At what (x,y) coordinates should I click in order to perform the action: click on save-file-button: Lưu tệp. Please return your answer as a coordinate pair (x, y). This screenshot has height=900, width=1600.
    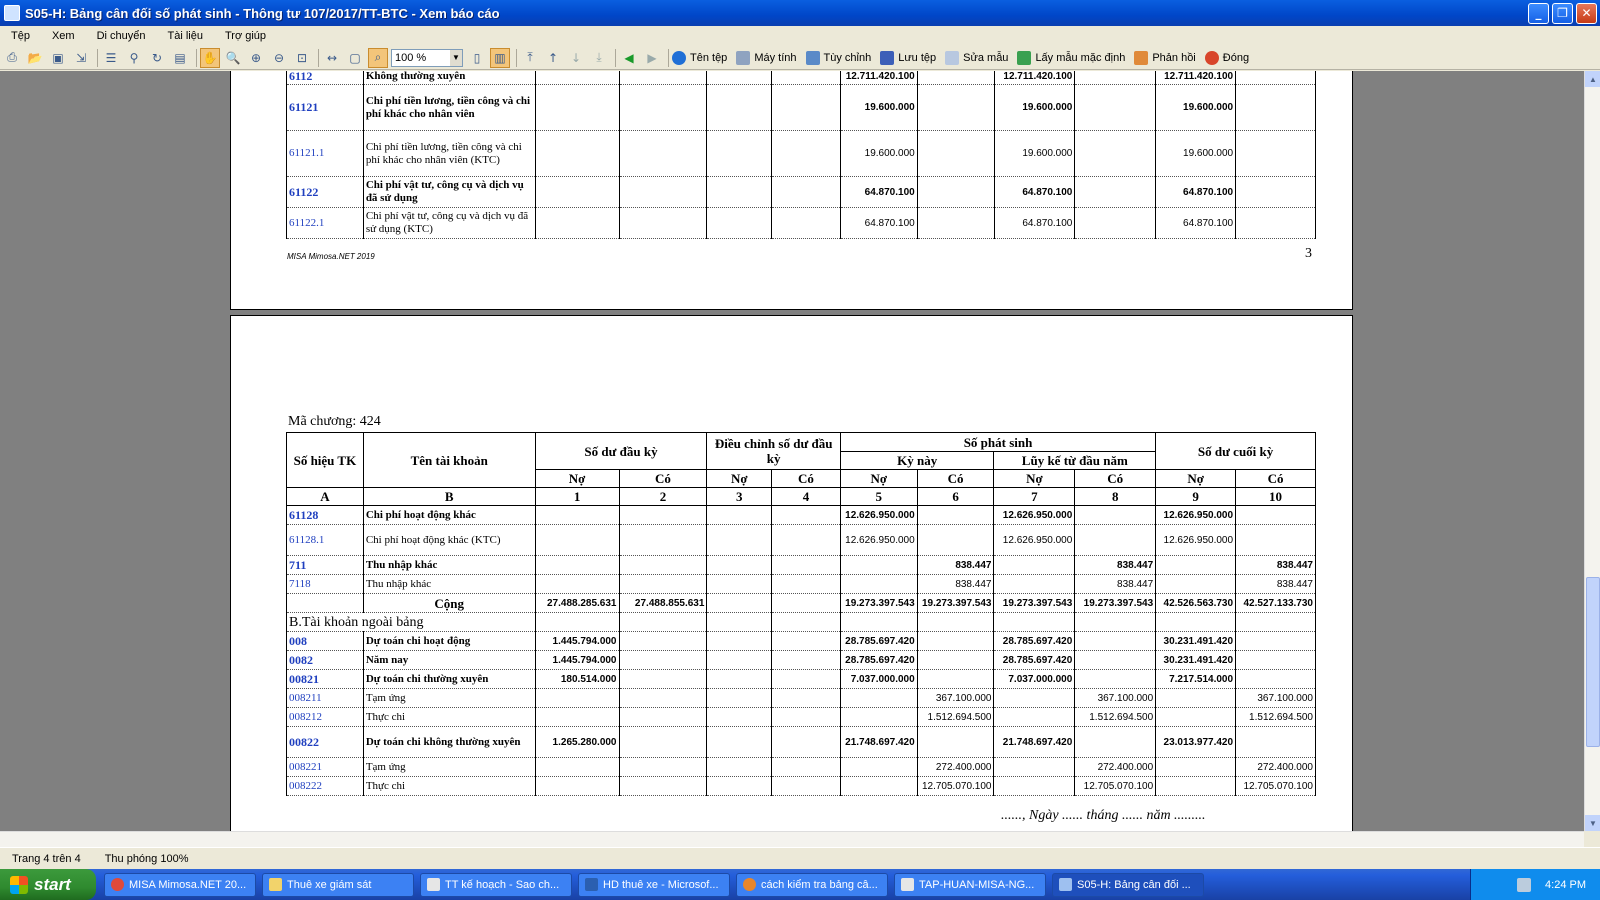
    Looking at the image, I should click on (908, 57).